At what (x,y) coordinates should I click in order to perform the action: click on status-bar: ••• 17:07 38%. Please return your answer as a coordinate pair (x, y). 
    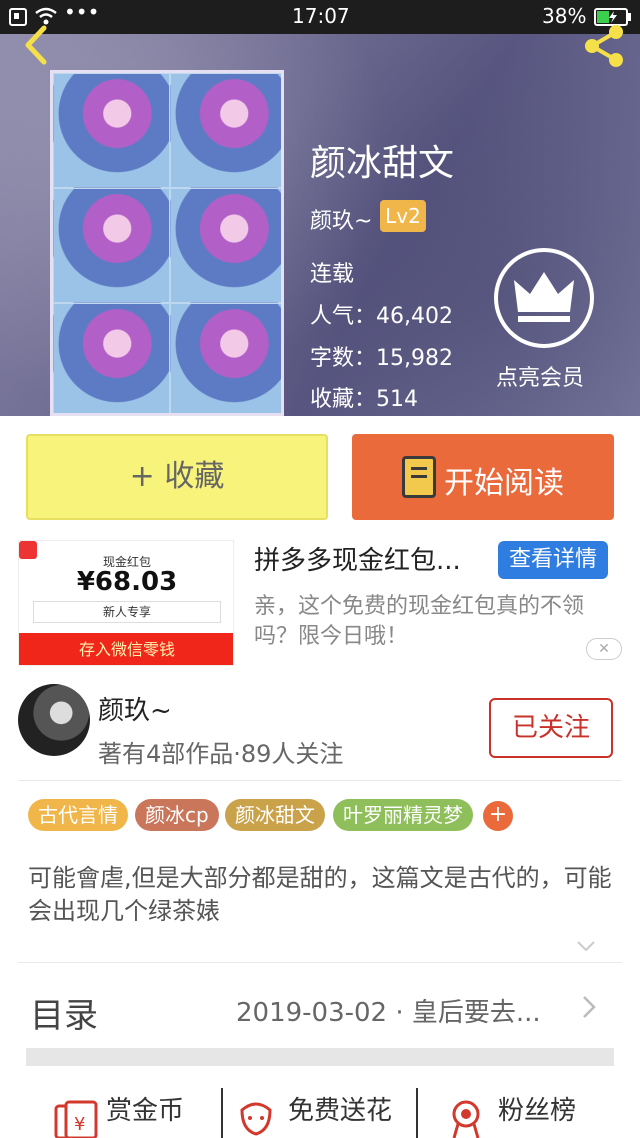
    Looking at the image, I should click on (320, 17).